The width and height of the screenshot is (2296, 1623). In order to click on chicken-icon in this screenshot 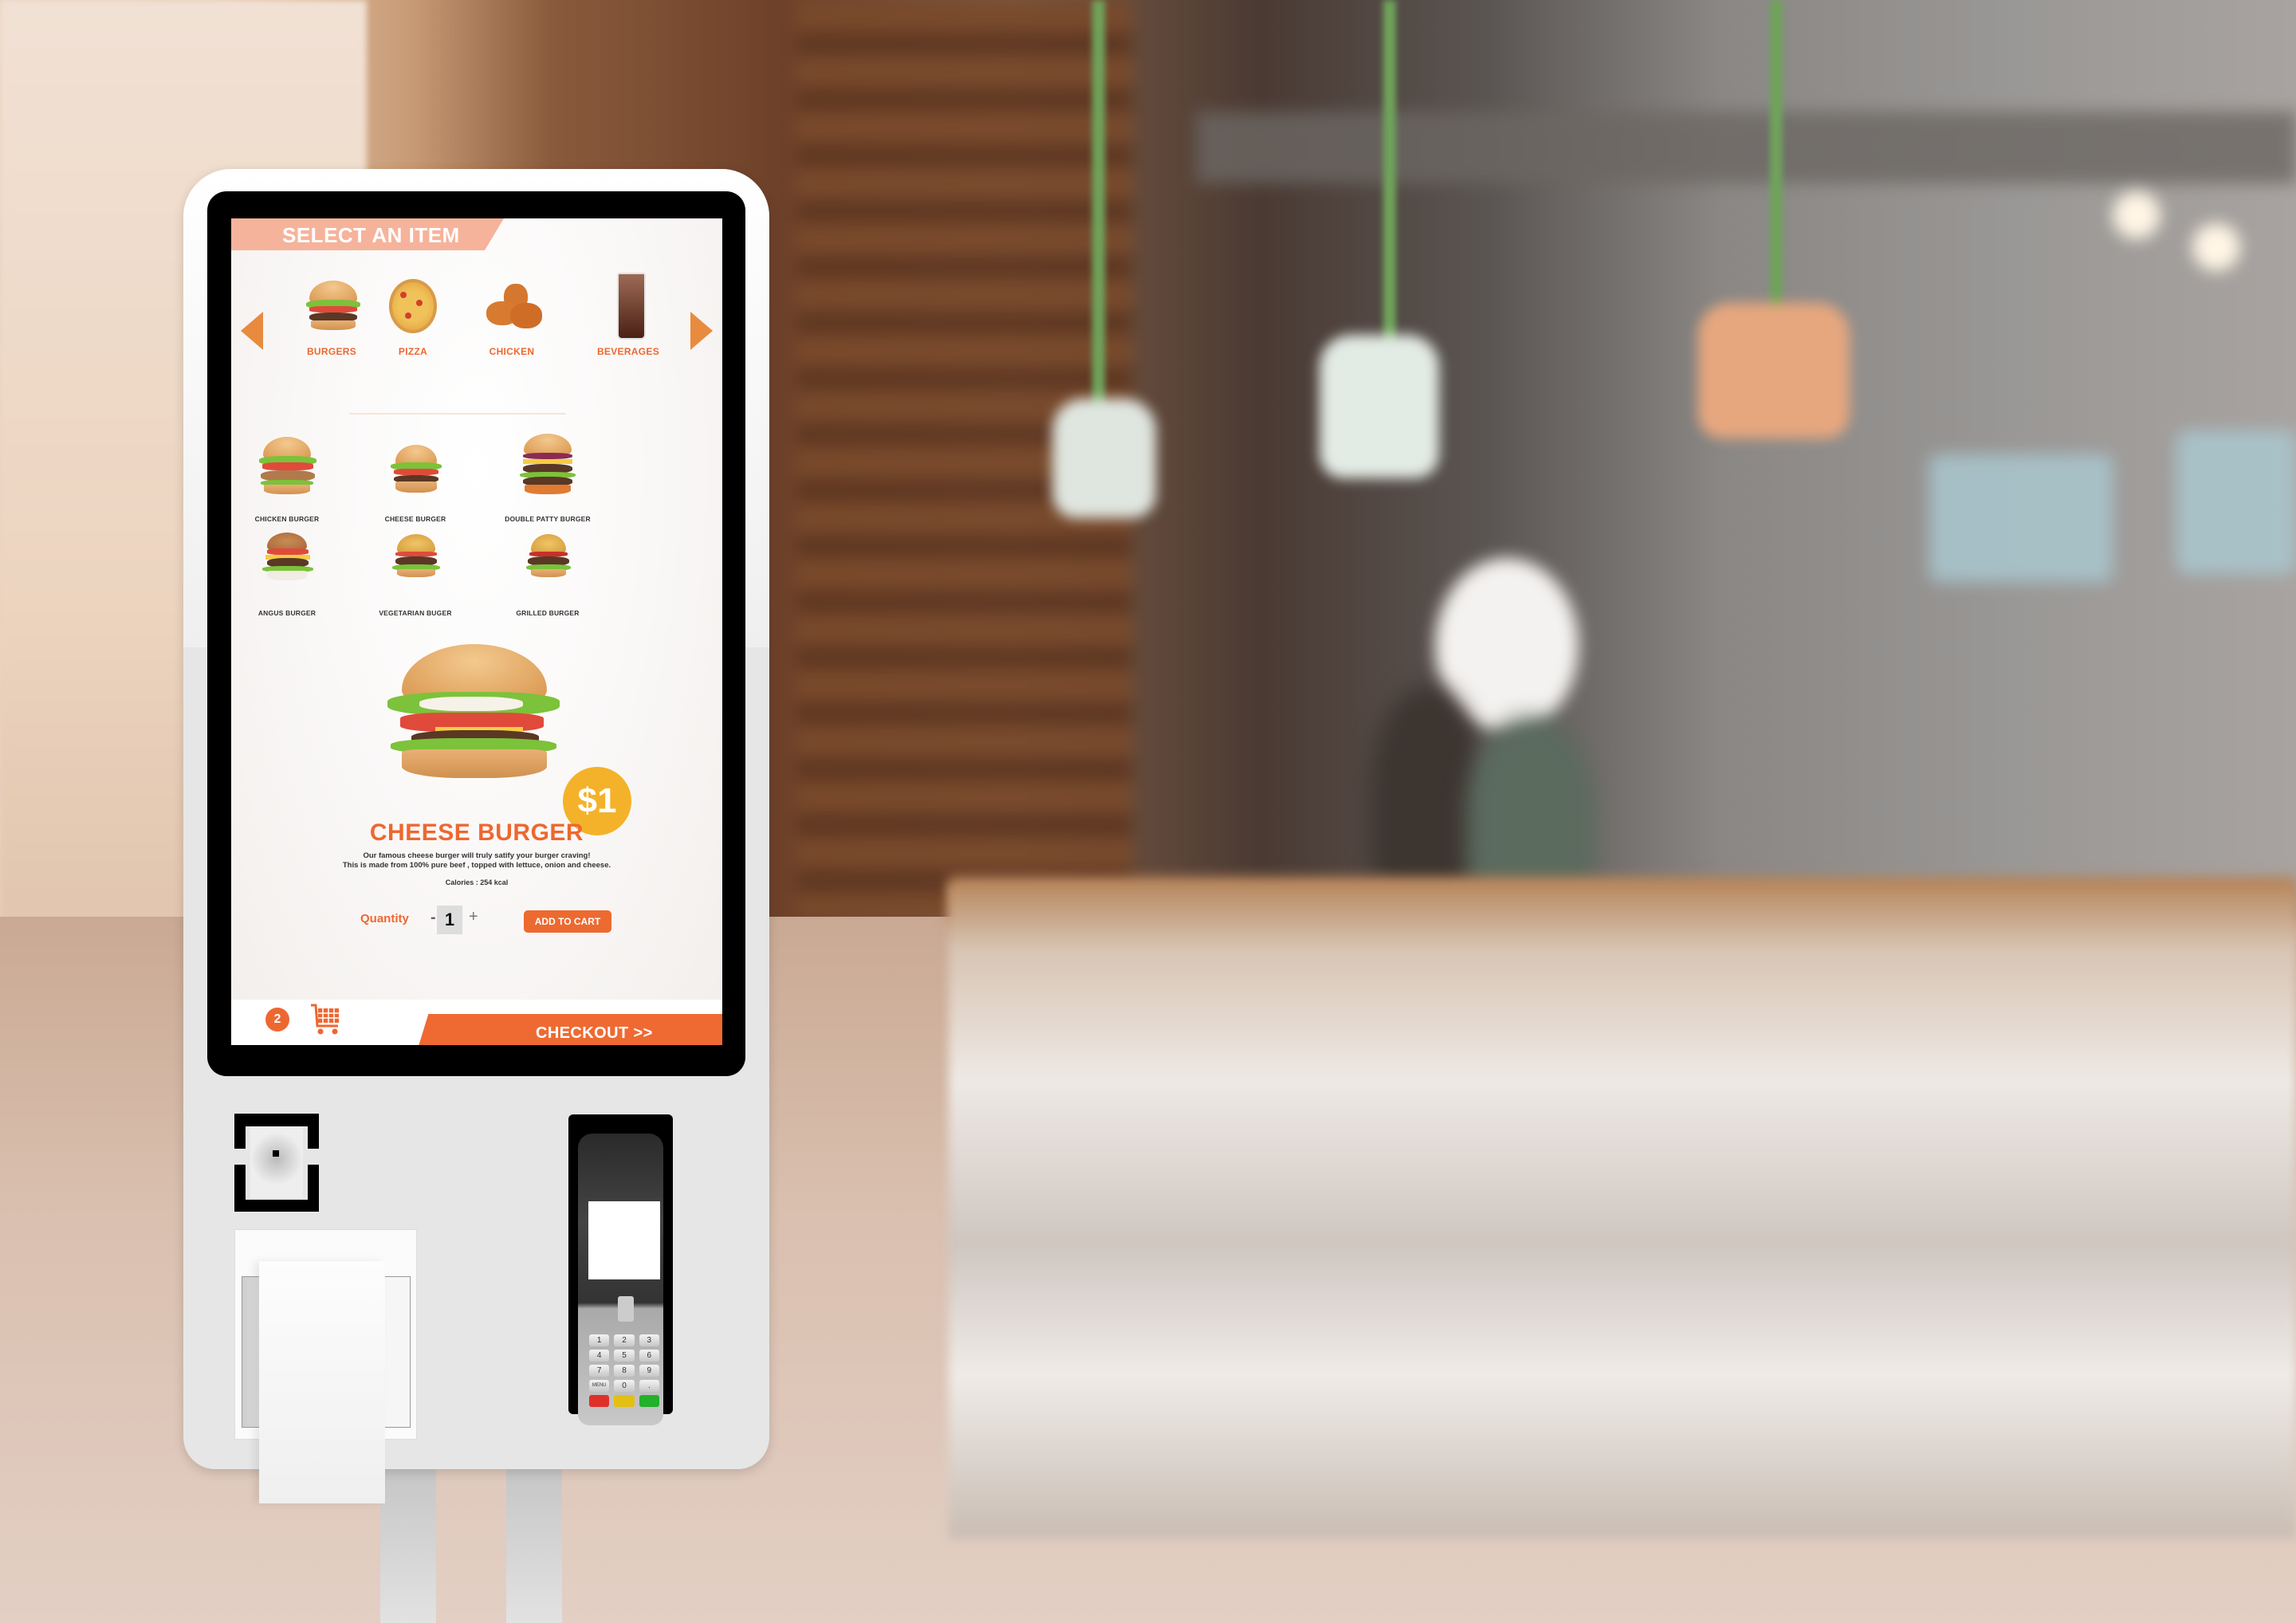, I will do `click(512, 303)`.